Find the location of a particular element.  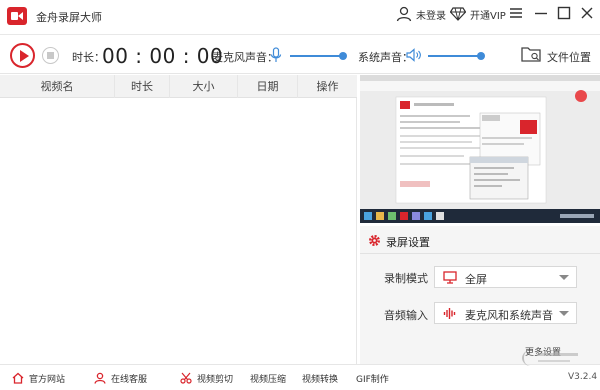

bottom-bar: 官方网站 在线客服 视频剪切 视频压缩 视频转换 GIF制作 is located at coordinates (300, 377).